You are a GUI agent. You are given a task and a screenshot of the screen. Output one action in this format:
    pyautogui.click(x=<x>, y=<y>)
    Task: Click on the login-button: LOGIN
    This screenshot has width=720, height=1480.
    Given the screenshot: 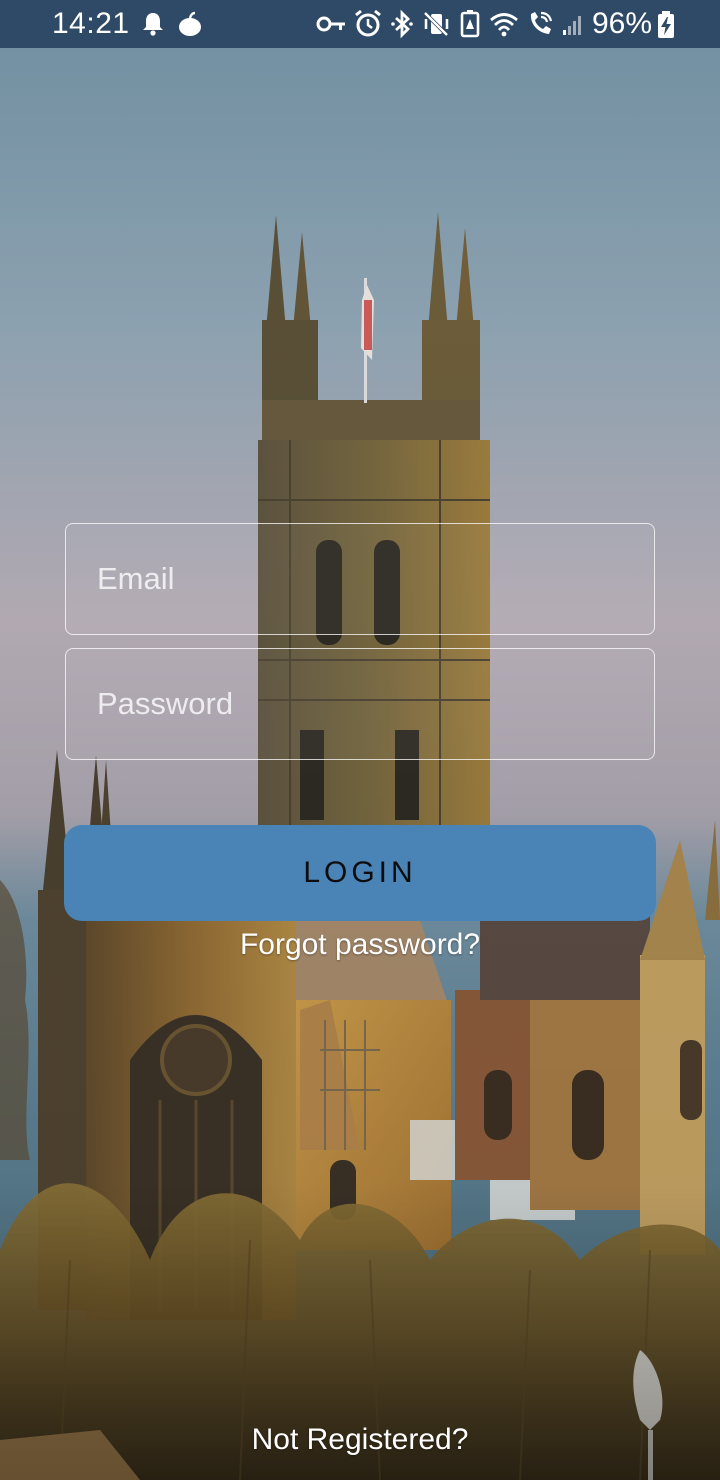 What is the action you would take?
    pyautogui.click(x=360, y=873)
    